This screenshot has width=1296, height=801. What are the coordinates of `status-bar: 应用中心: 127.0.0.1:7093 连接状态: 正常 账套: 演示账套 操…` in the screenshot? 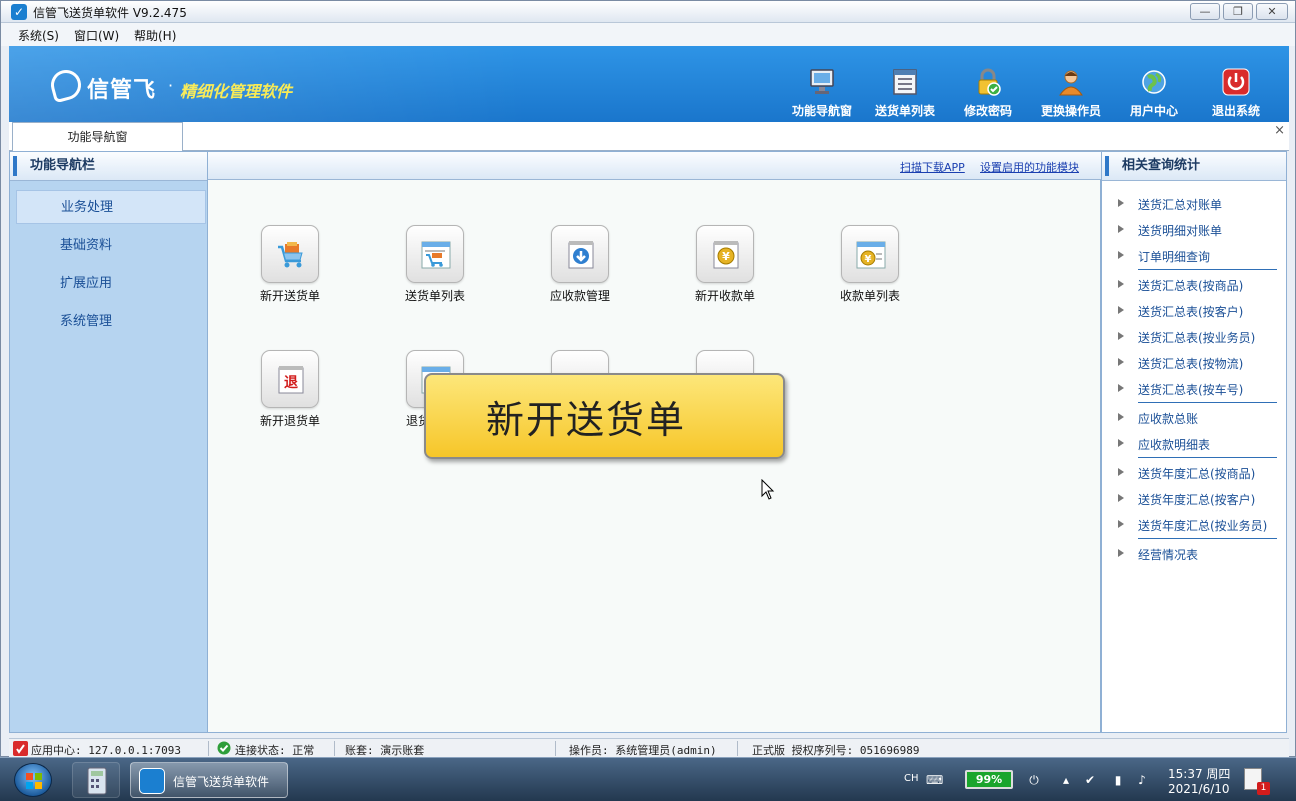 It's located at (649, 748).